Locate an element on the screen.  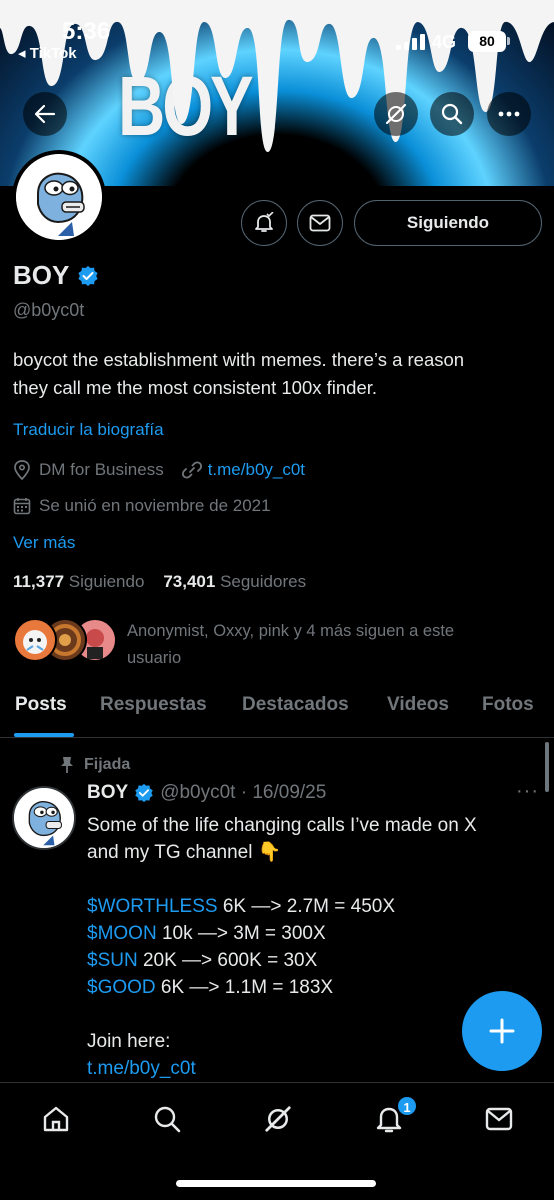
grok-button is located at coordinates (396, 114).